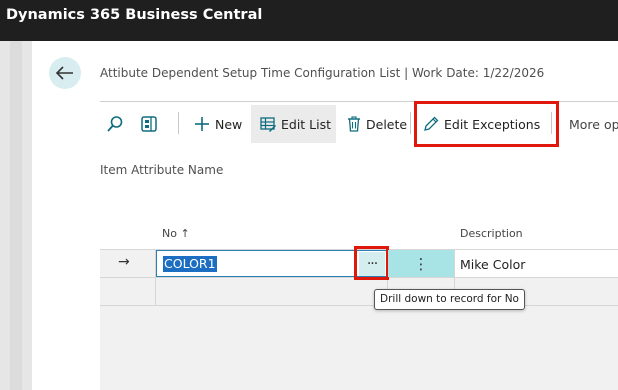  What do you see at coordinates (359, 305) in the screenshot?
I see `grid-line` at bounding box center [359, 305].